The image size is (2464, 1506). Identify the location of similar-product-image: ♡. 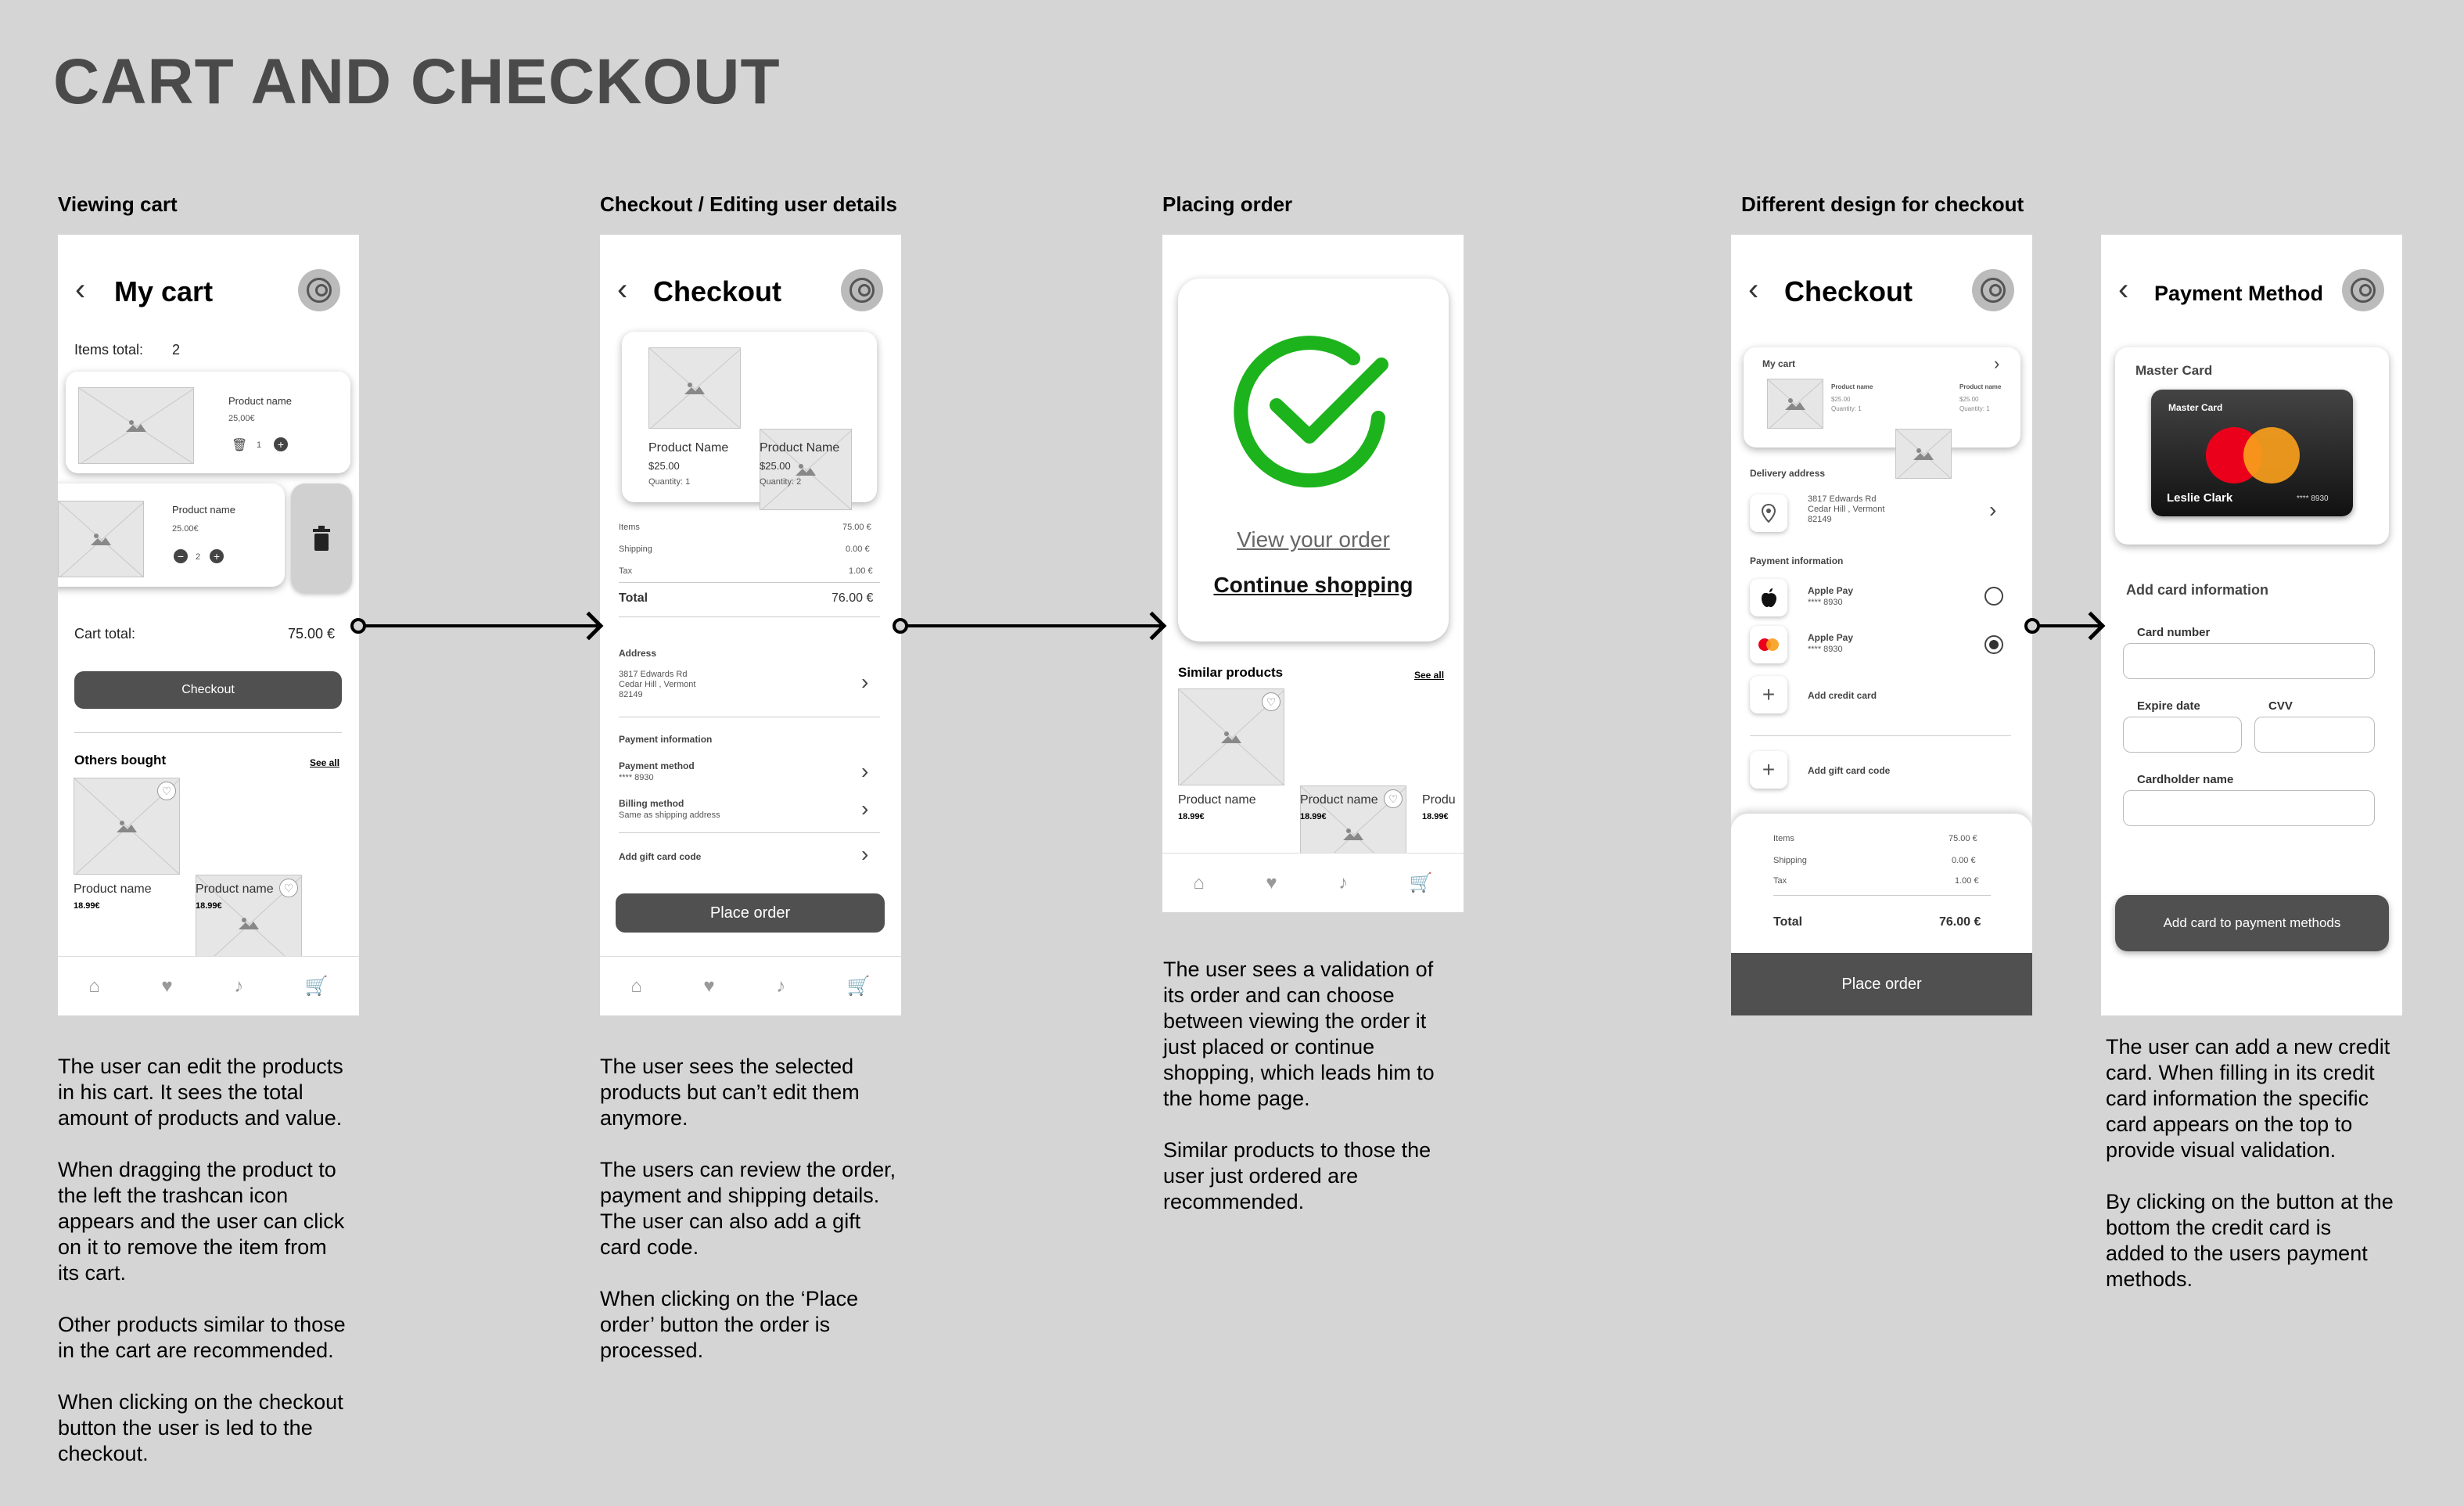
(1231, 736).